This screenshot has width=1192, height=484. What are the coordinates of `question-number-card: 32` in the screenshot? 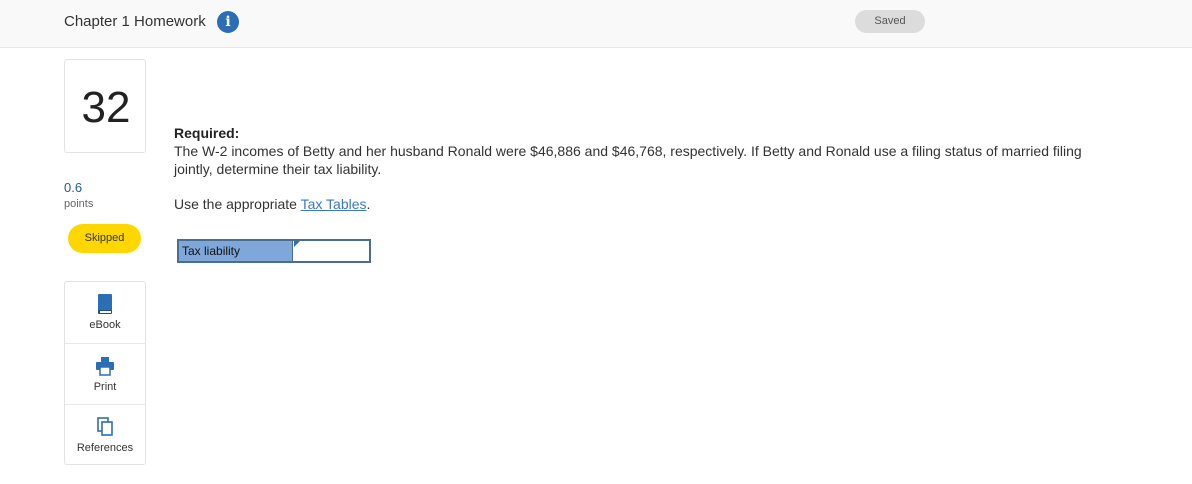 It's located at (105, 106).